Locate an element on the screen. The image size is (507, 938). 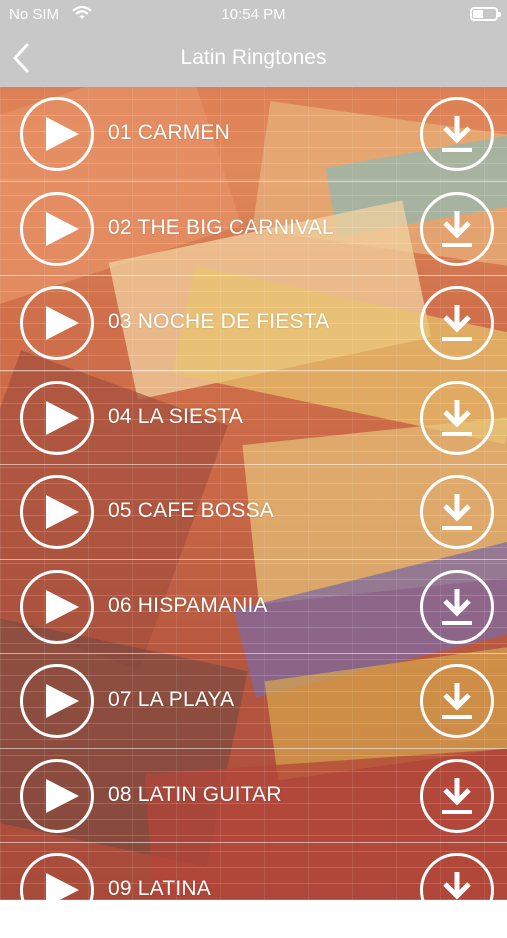
ringtone-row: 09 LATINA is located at coordinates (253, 890).